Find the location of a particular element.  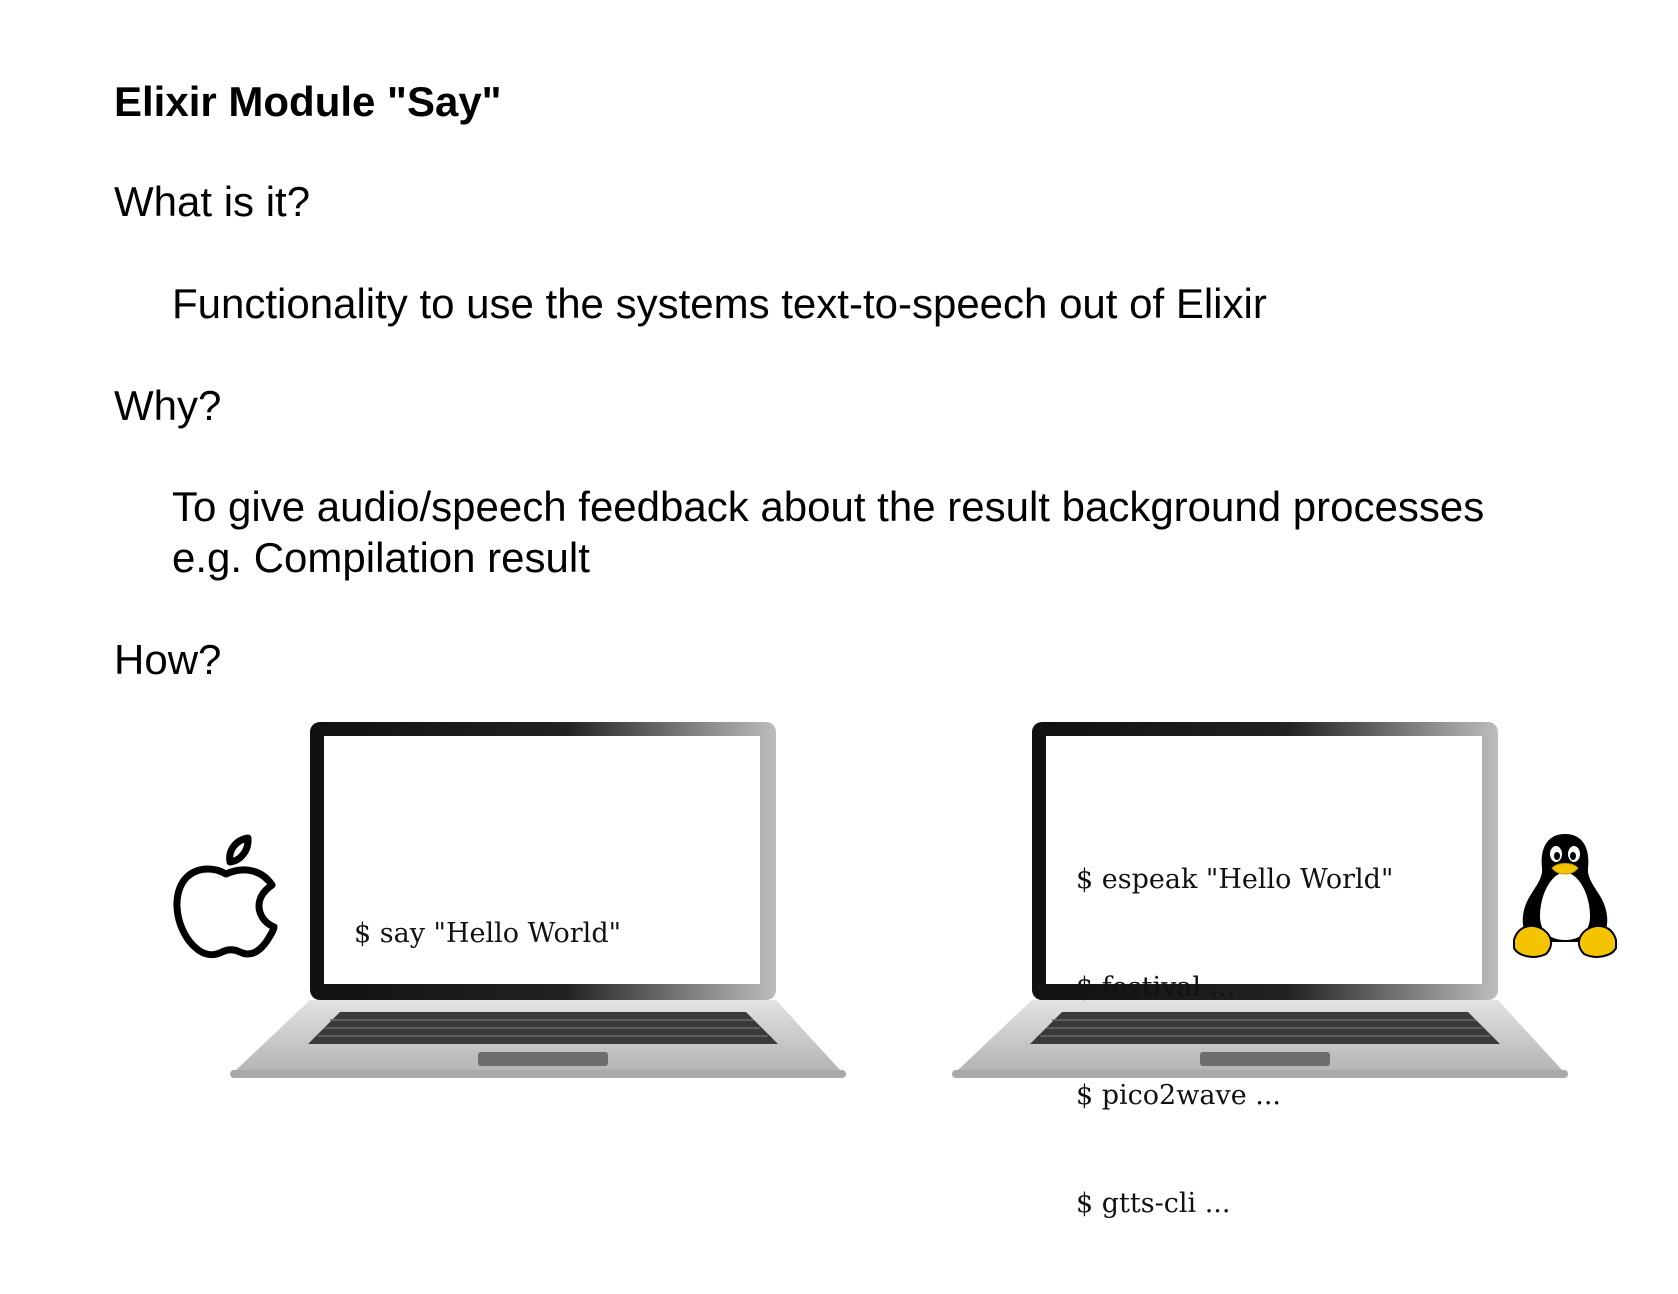

why-heading: Why? is located at coordinates (168, 405).